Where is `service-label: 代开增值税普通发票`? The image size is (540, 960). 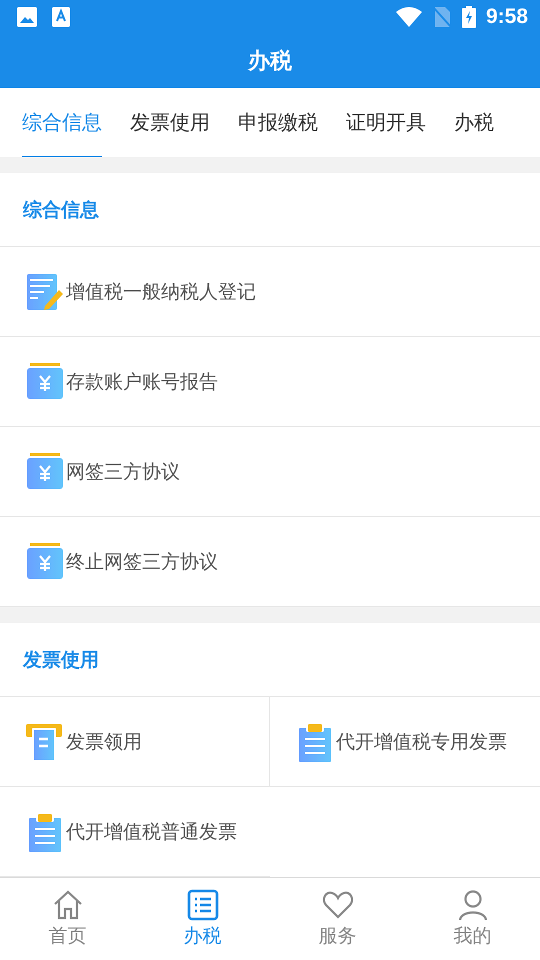
service-label: 代开增值税普通发票 is located at coordinates (151, 832).